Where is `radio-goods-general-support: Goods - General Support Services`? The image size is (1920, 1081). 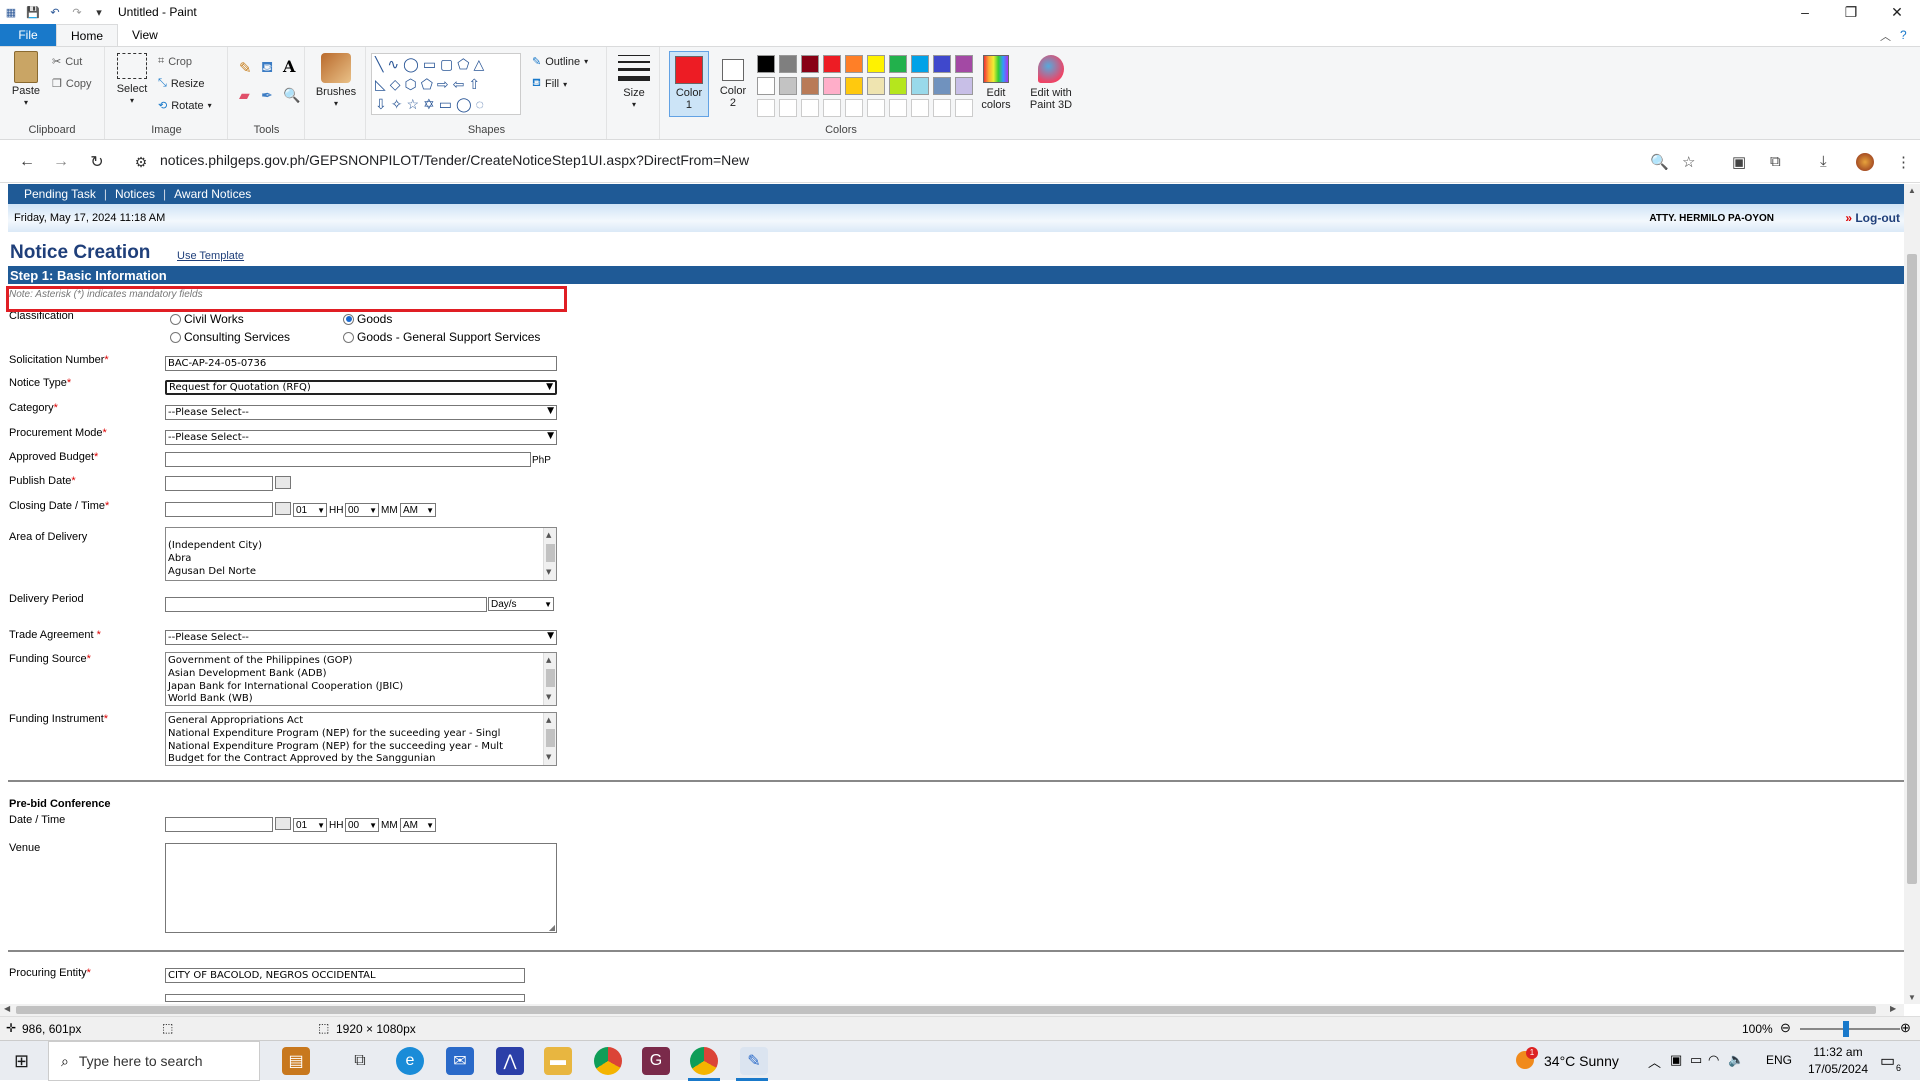
radio-goods-general-support: Goods - General Support Services is located at coordinates (441, 337).